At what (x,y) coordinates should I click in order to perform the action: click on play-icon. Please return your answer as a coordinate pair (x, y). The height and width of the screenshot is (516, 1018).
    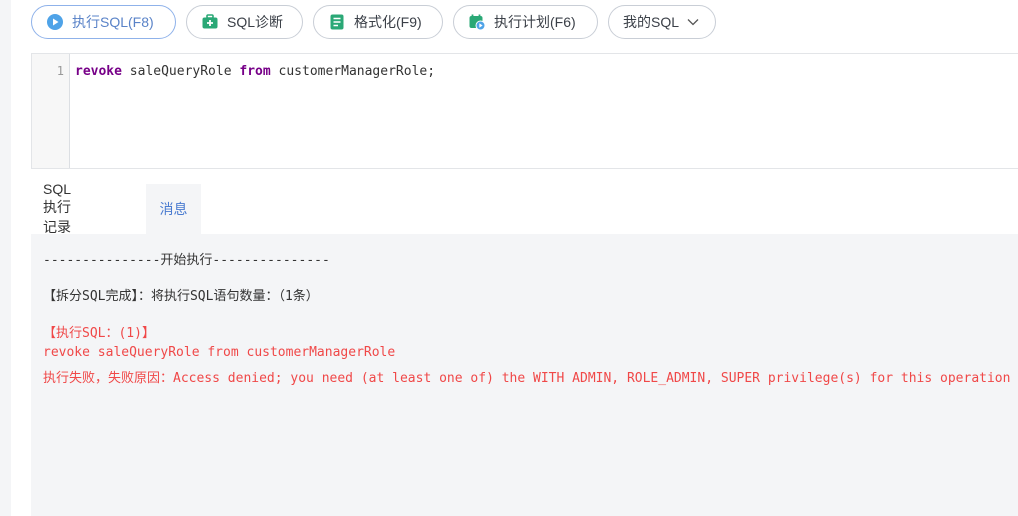
    Looking at the image, I should click on (55, 22).